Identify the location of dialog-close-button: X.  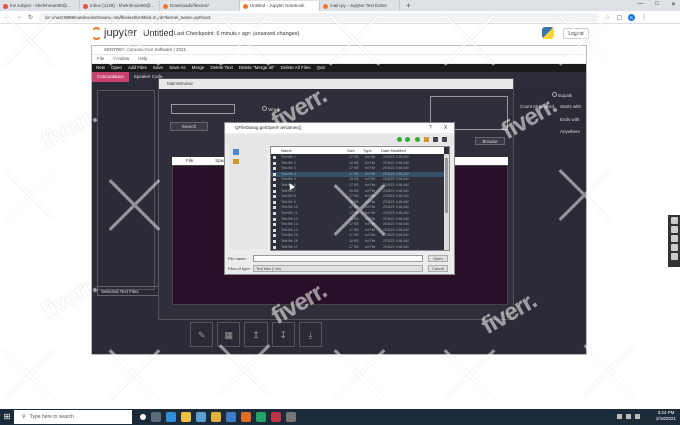
(445, 128).